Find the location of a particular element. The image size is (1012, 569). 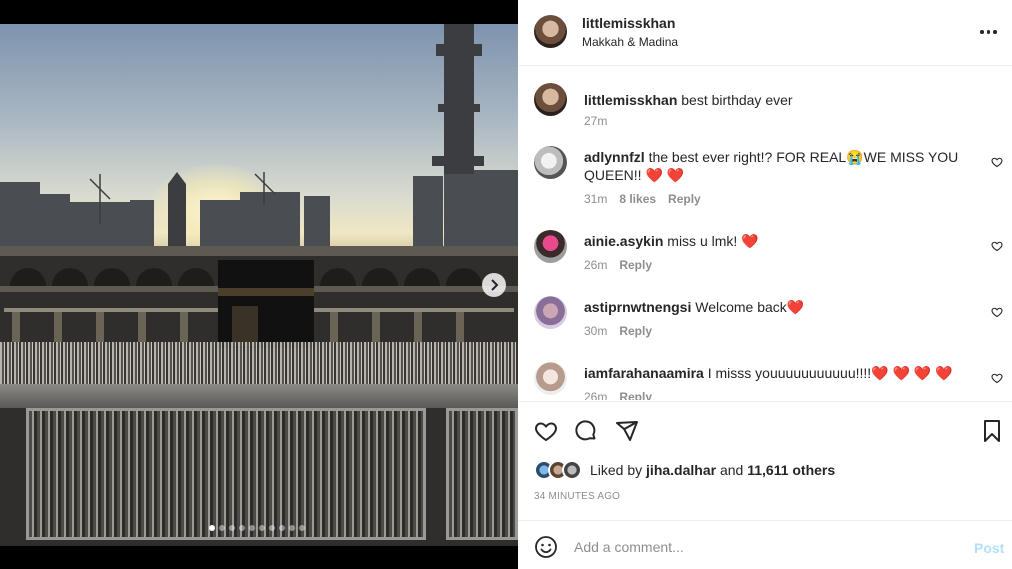

caption-text: best birthday ever is located at coordinates (737, 100).